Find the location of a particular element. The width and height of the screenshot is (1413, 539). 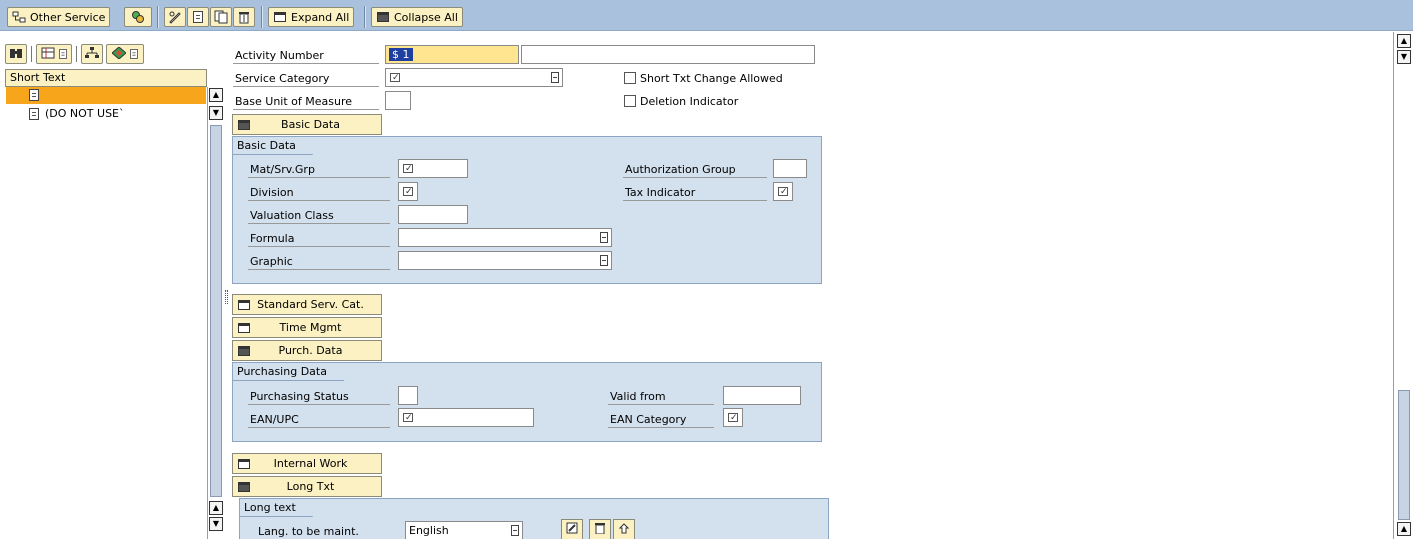

division-field is located at coordinates (408, 191).